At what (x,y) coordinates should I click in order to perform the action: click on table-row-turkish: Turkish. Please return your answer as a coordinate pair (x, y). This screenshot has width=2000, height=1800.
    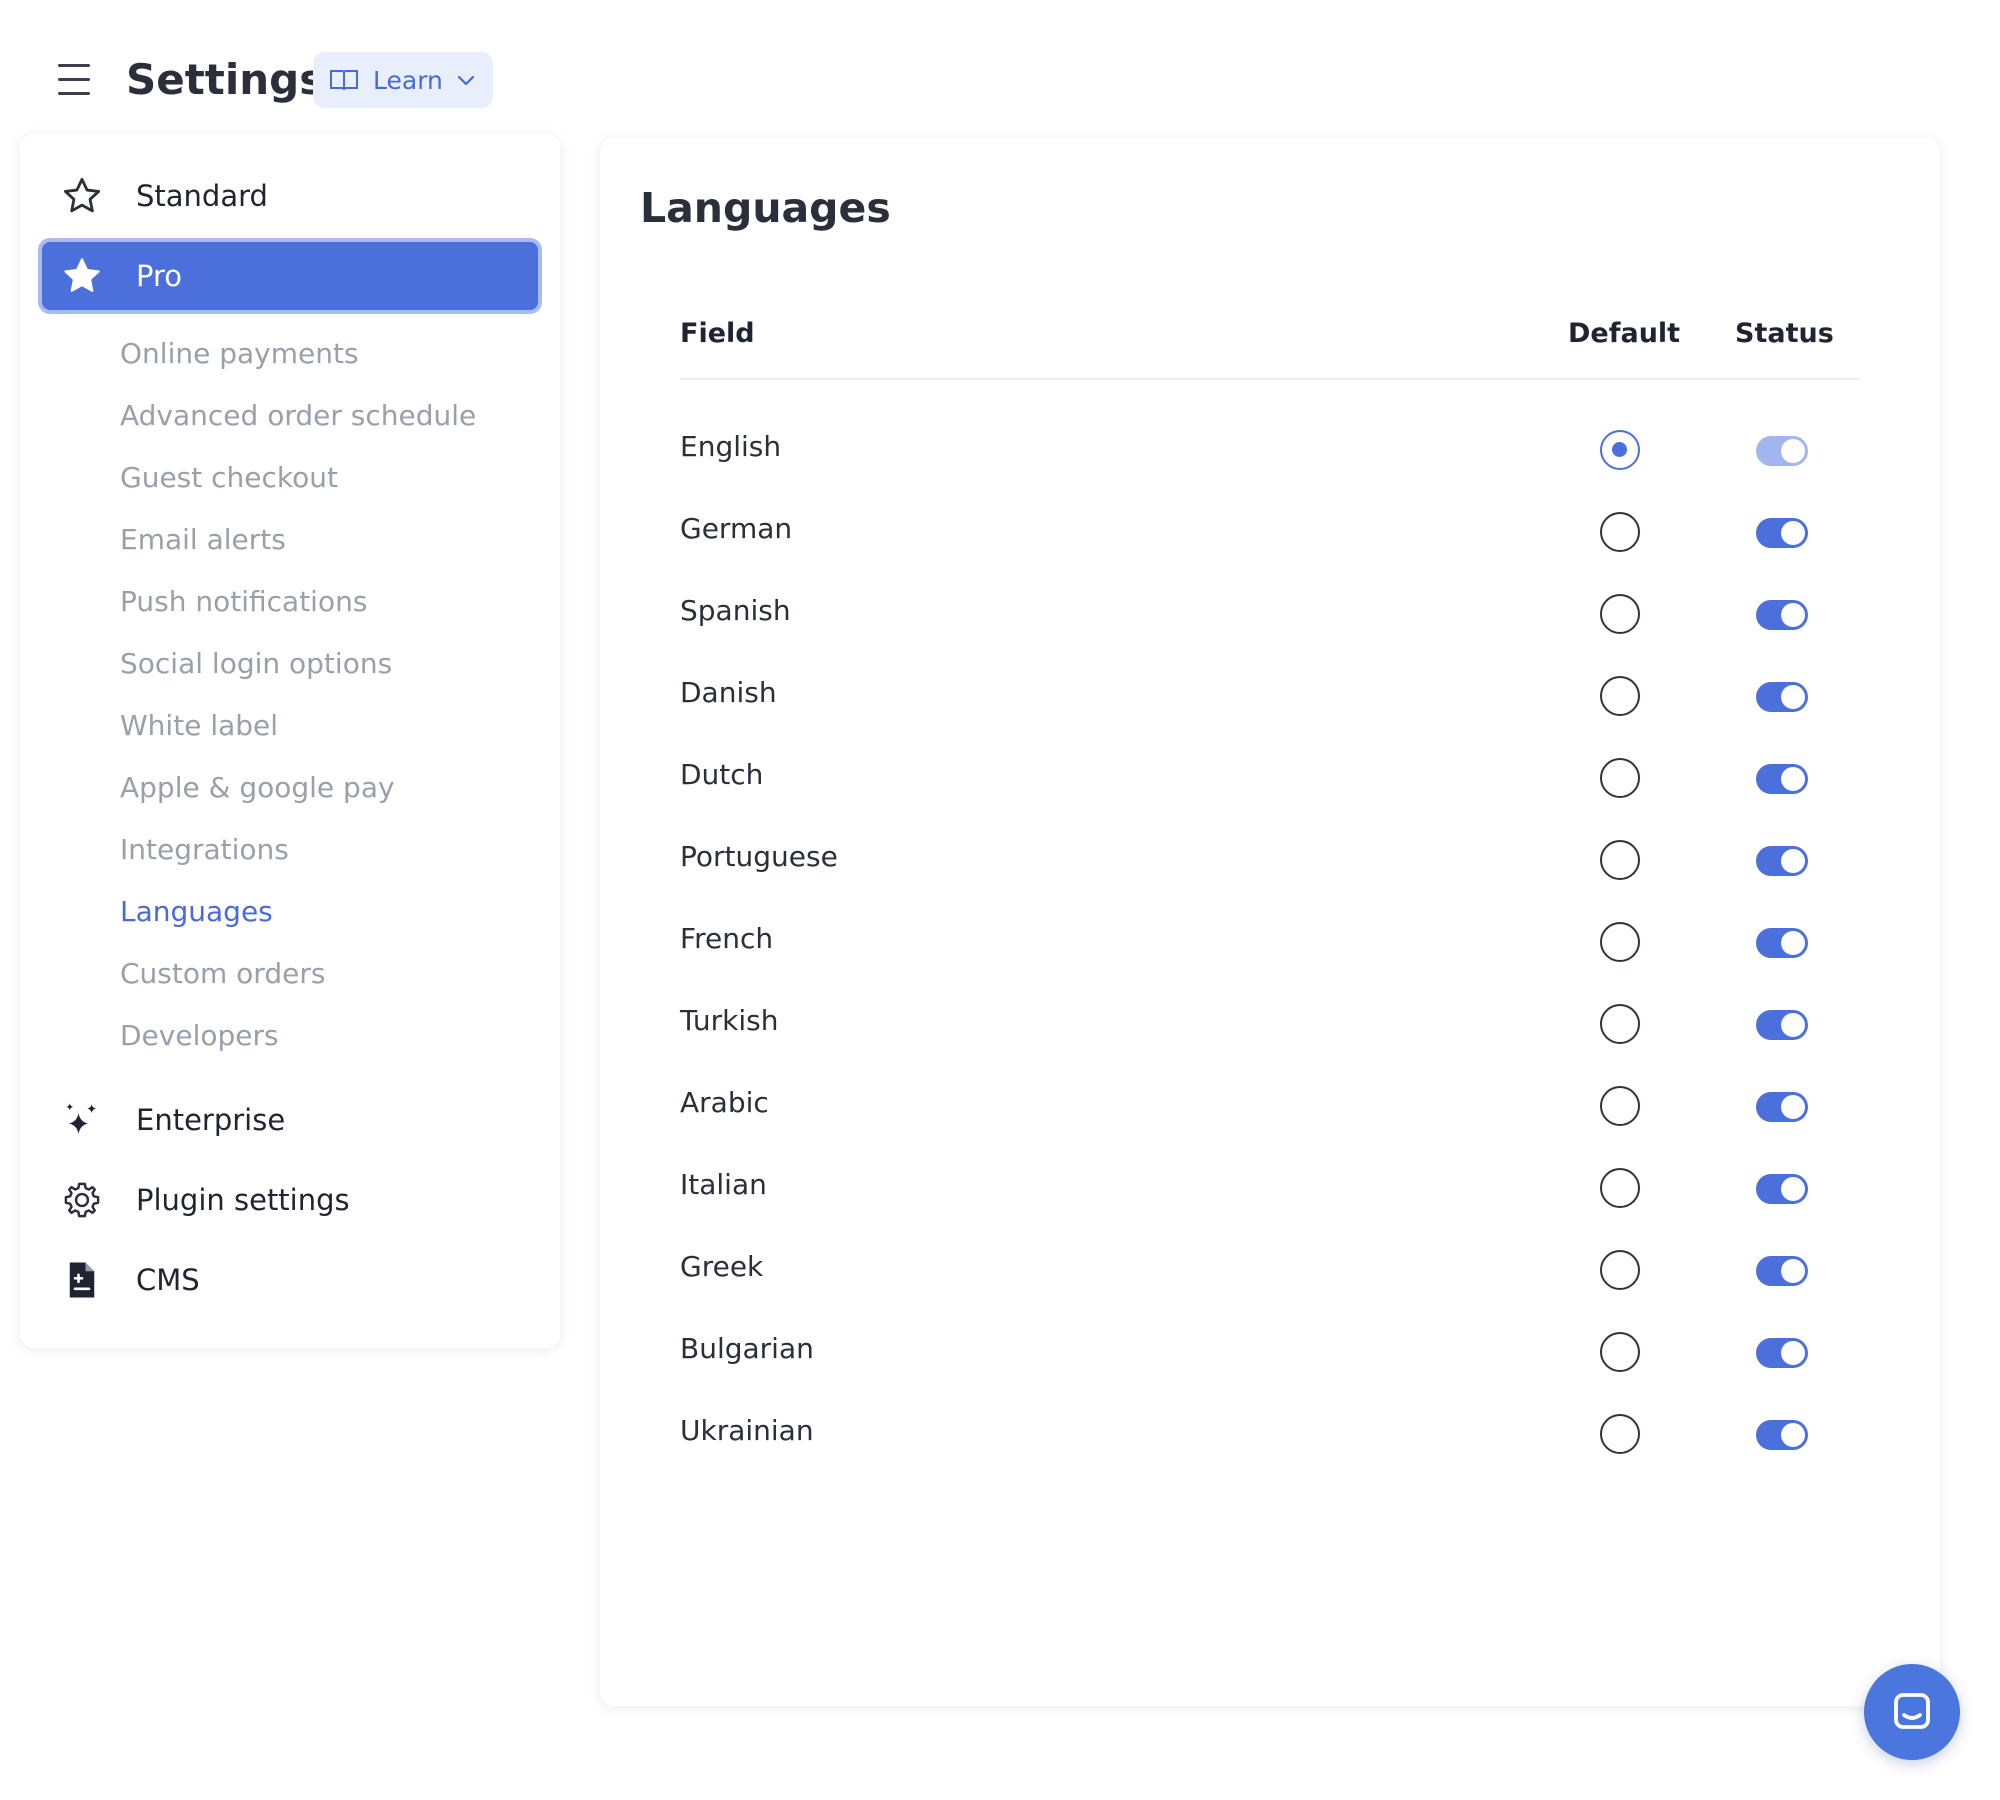
    Looking at the image, I should click on (1270, 1025).